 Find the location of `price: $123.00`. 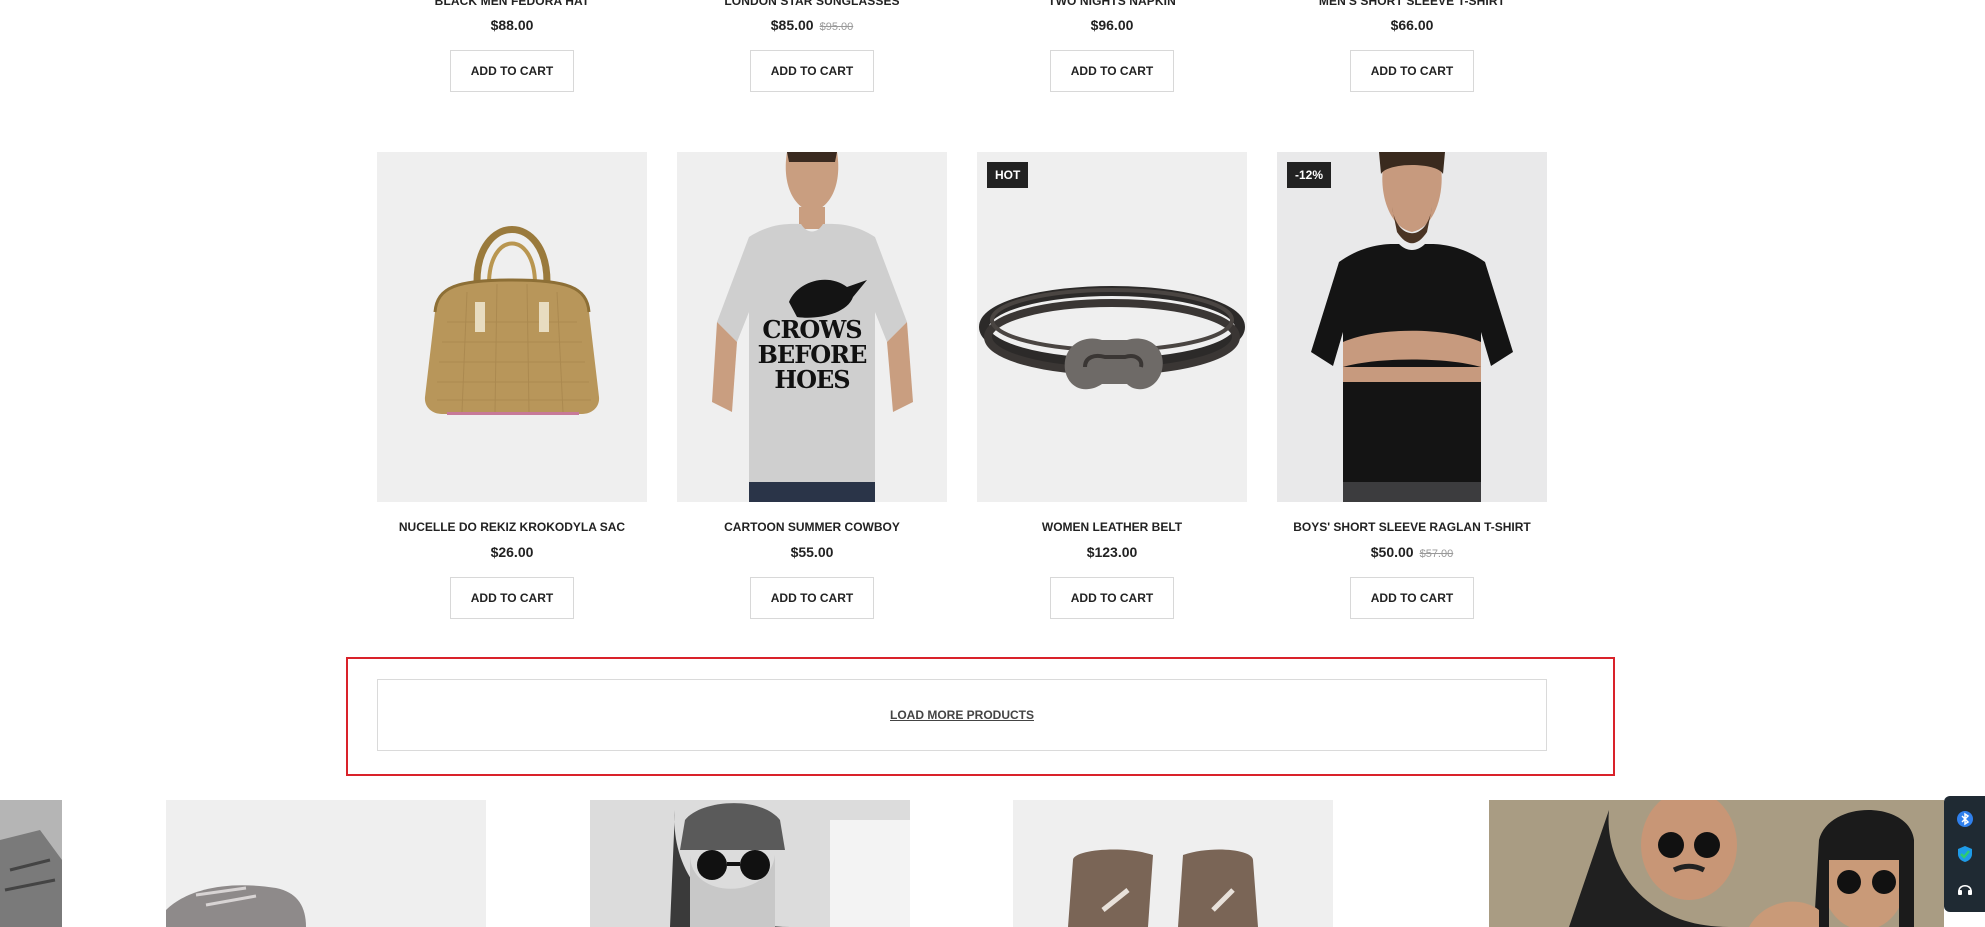

price: $123.00 is located at coordinates (1112, 552).